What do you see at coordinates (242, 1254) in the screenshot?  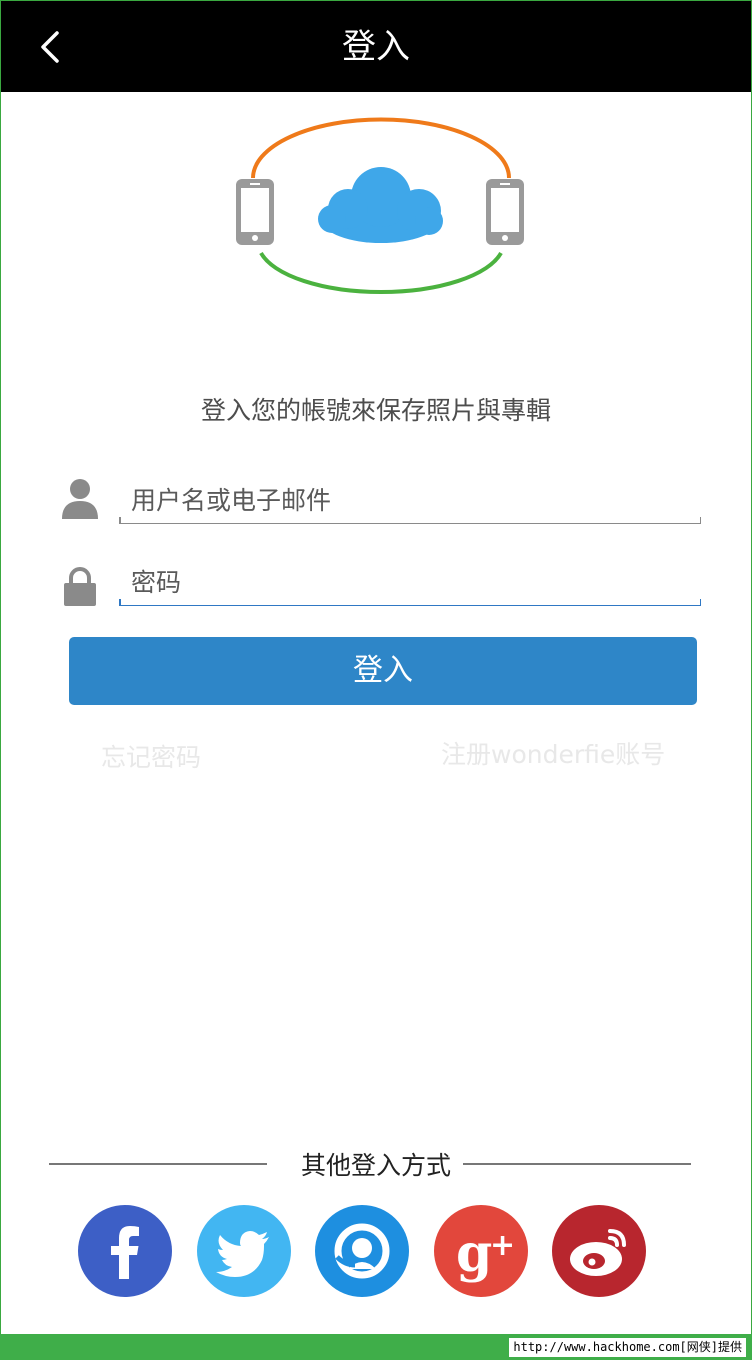 I see `twitter-icon` at bounding box center [242, 1254].